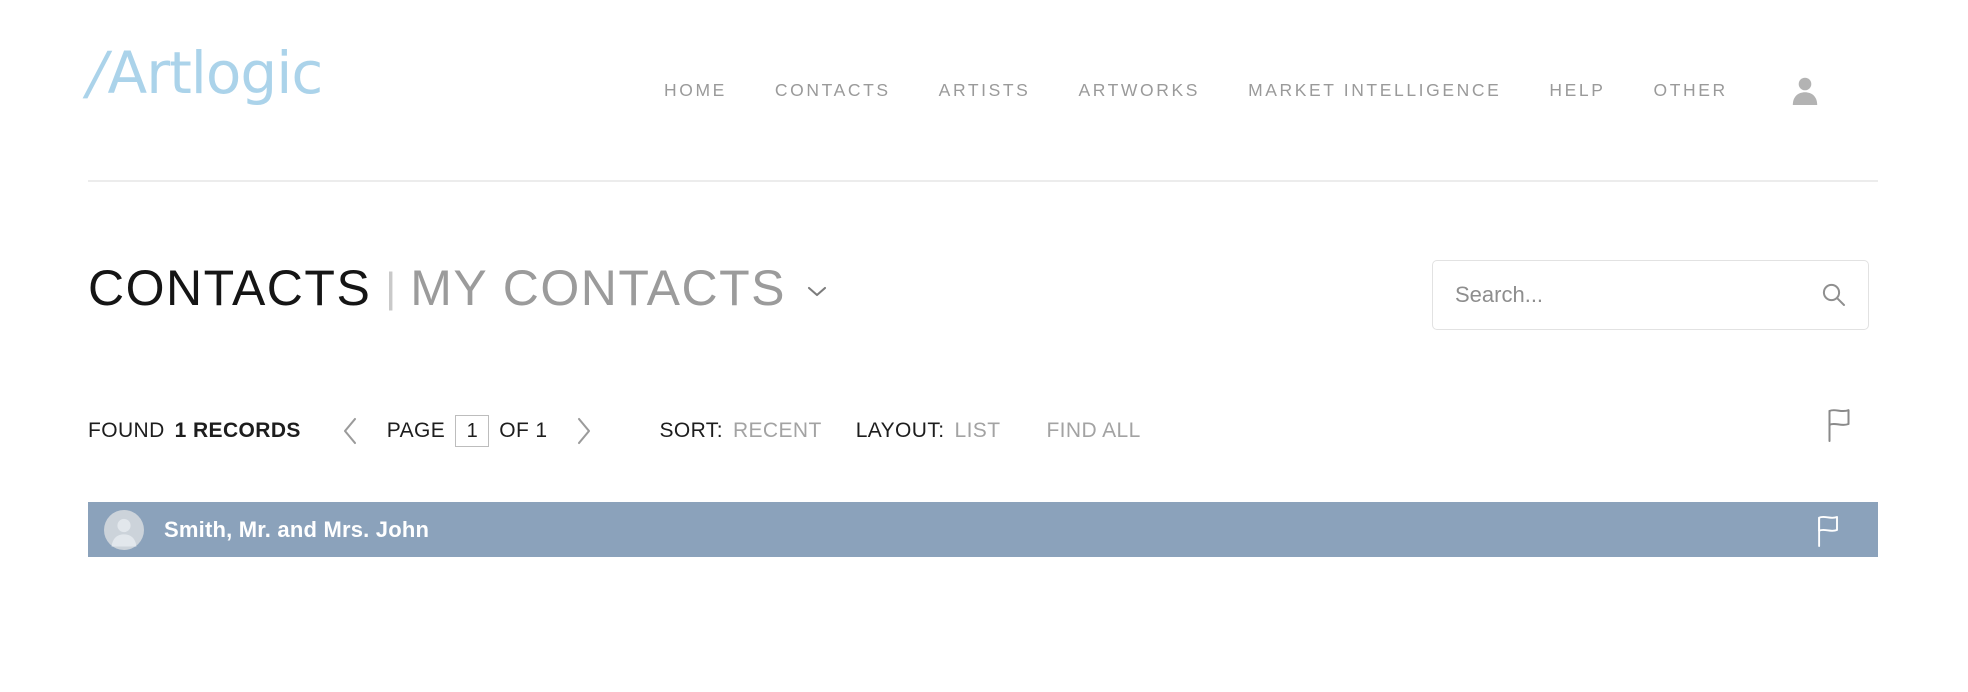  What do you see at coordinates (523, 430) in the screenshot?
I see `page-total-label: OF 1` at bounding box center [523, 430].